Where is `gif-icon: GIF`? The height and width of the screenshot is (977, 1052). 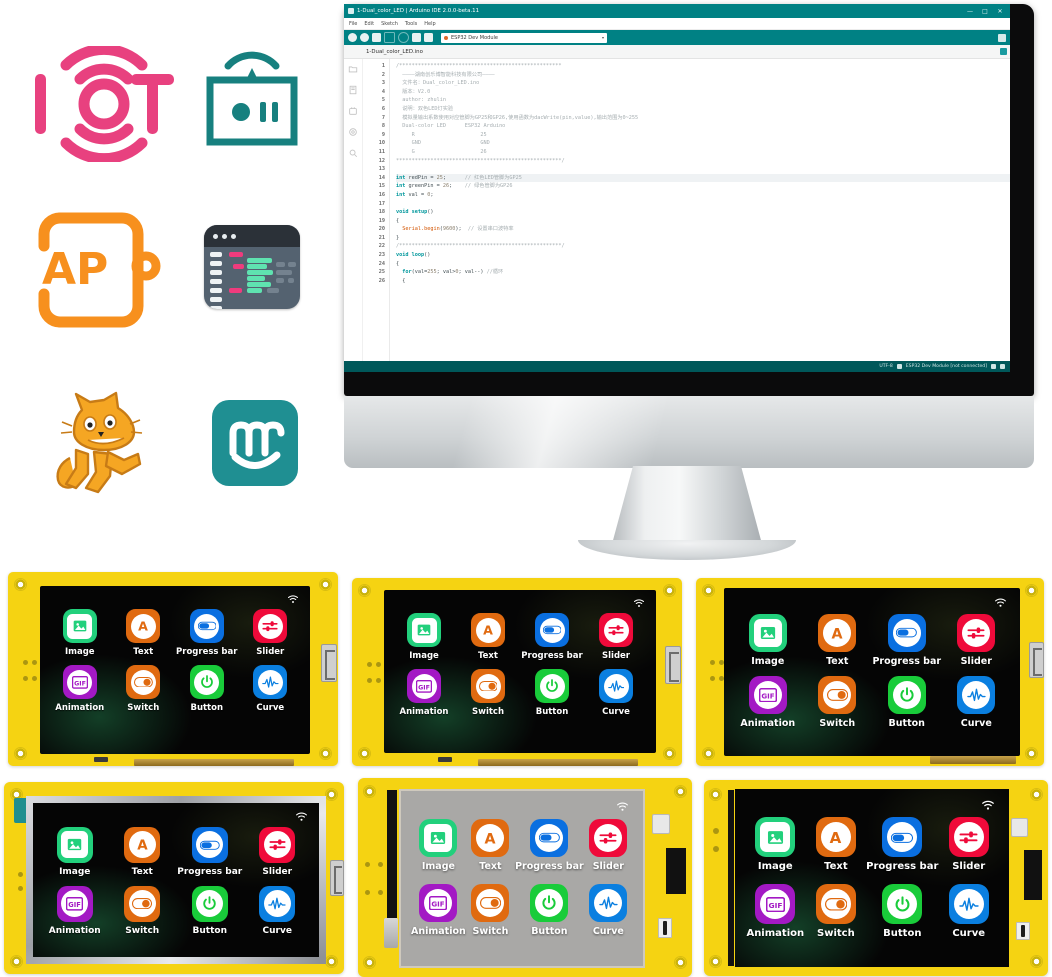 gif-icon: GIF is located at coordinates (775, 904).